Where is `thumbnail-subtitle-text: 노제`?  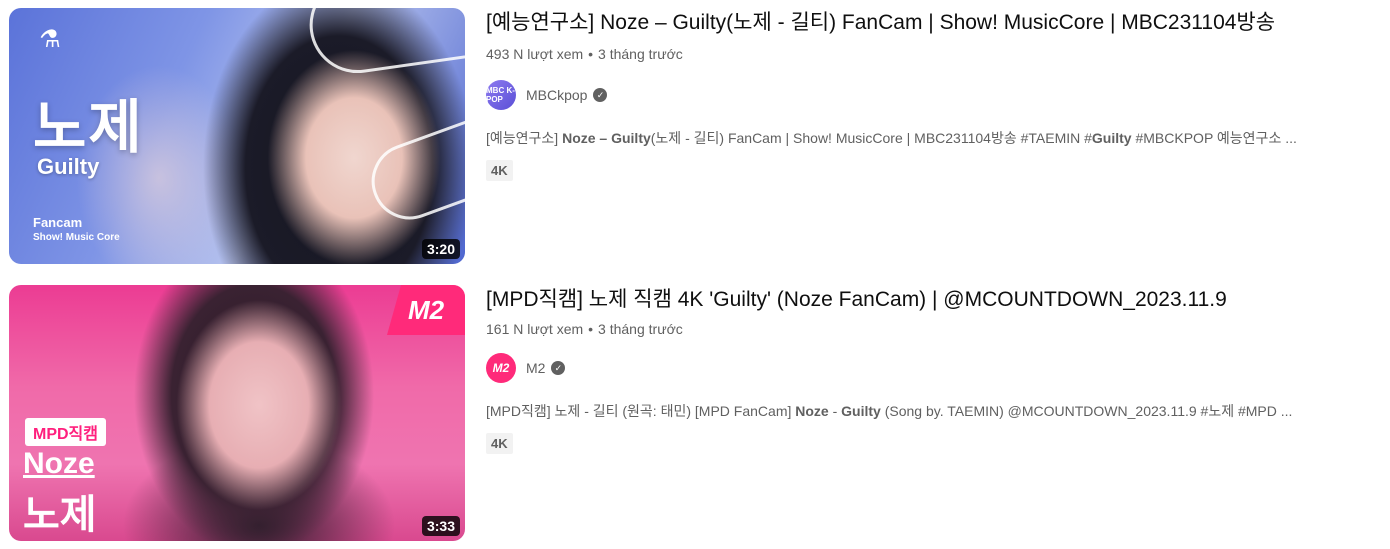 thumbnail-subtitle-text: 노제 is located at coordinates (60, 515).